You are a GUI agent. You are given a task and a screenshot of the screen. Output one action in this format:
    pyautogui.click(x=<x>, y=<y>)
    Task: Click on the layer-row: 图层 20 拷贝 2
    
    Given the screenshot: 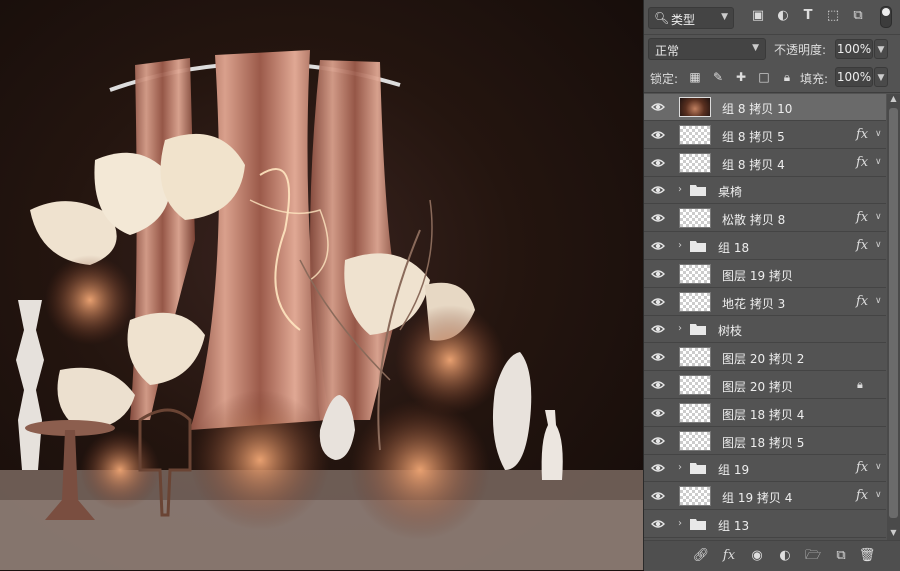 What is the action you would take?
    pyautogui.click(x=765, y=358)
    